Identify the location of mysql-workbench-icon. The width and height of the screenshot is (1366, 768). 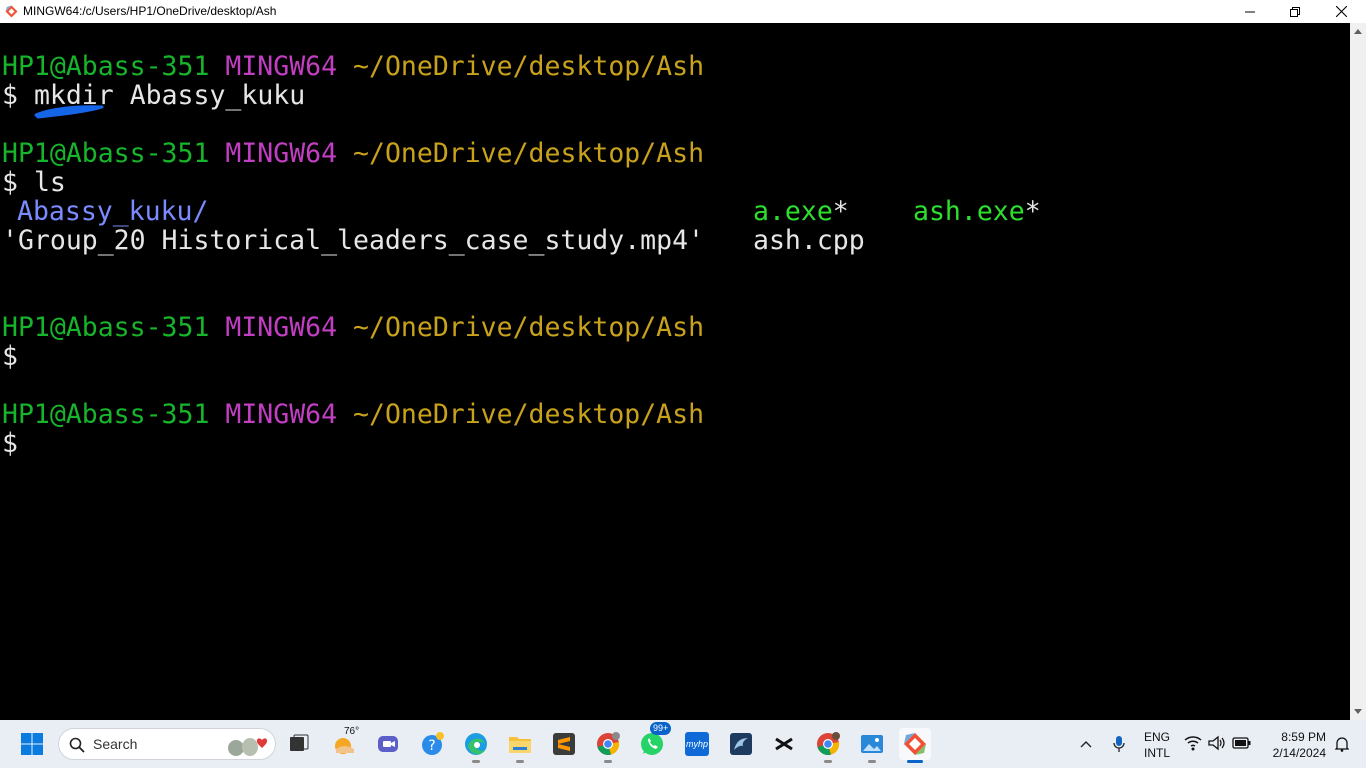
(741, 744).